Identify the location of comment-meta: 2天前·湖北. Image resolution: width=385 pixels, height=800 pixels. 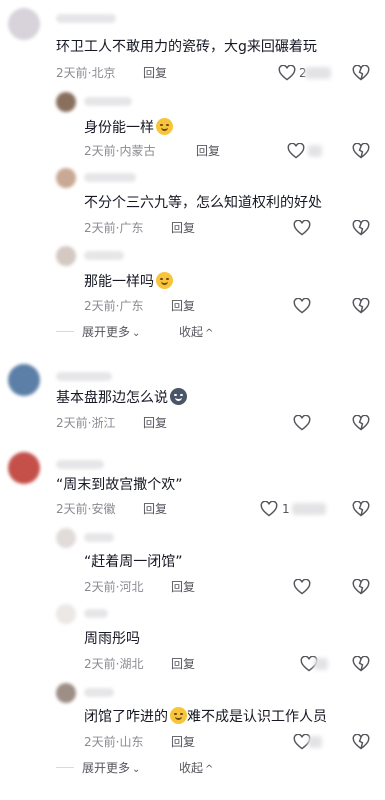
(114, 664).